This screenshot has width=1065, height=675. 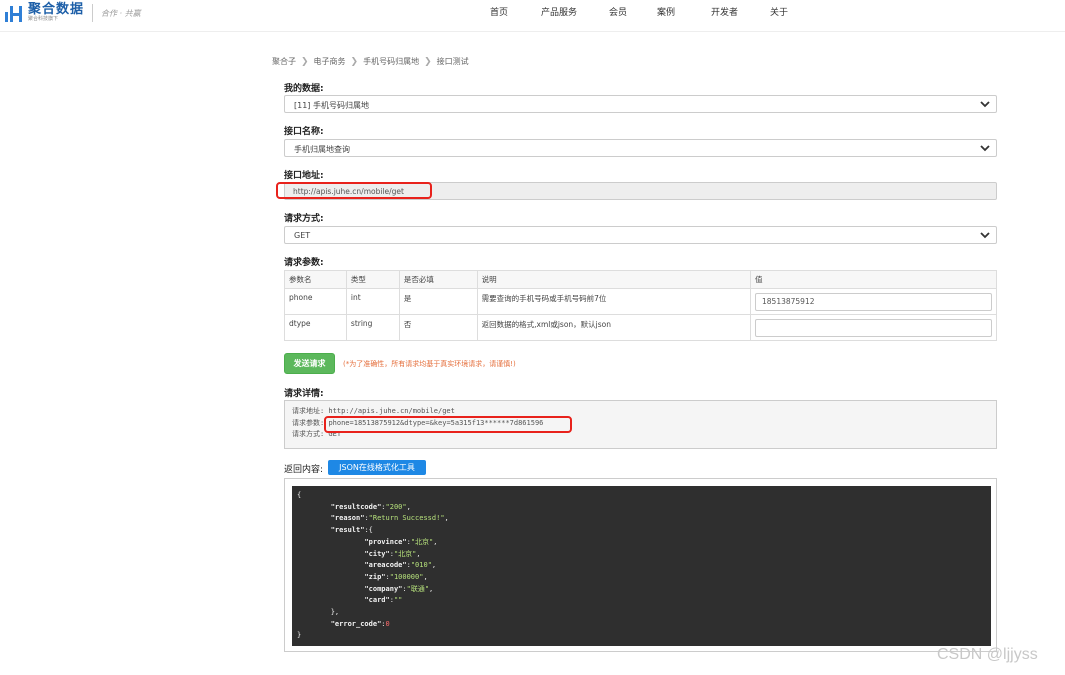 I want to click on table-row: phone int 是 需要查询的手机号码或手机号码前7位, so click(x=640, y=301).